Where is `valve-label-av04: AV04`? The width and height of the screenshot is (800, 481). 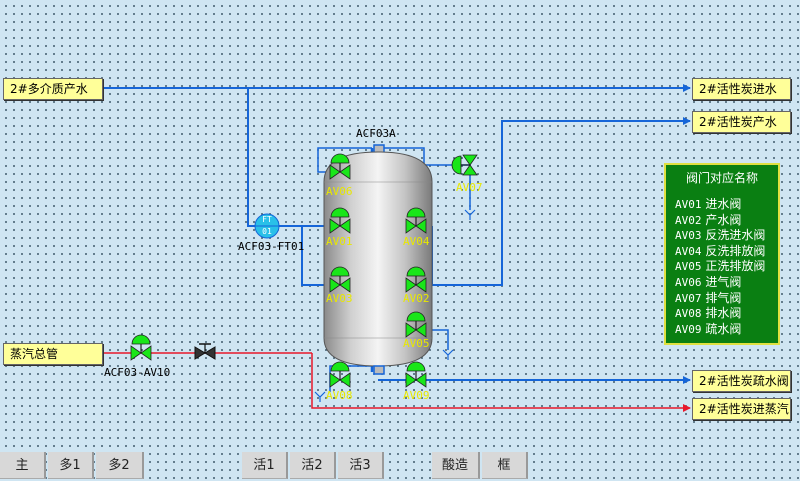 valve-label-av04: AV04 is located at coordinates (416, 241).